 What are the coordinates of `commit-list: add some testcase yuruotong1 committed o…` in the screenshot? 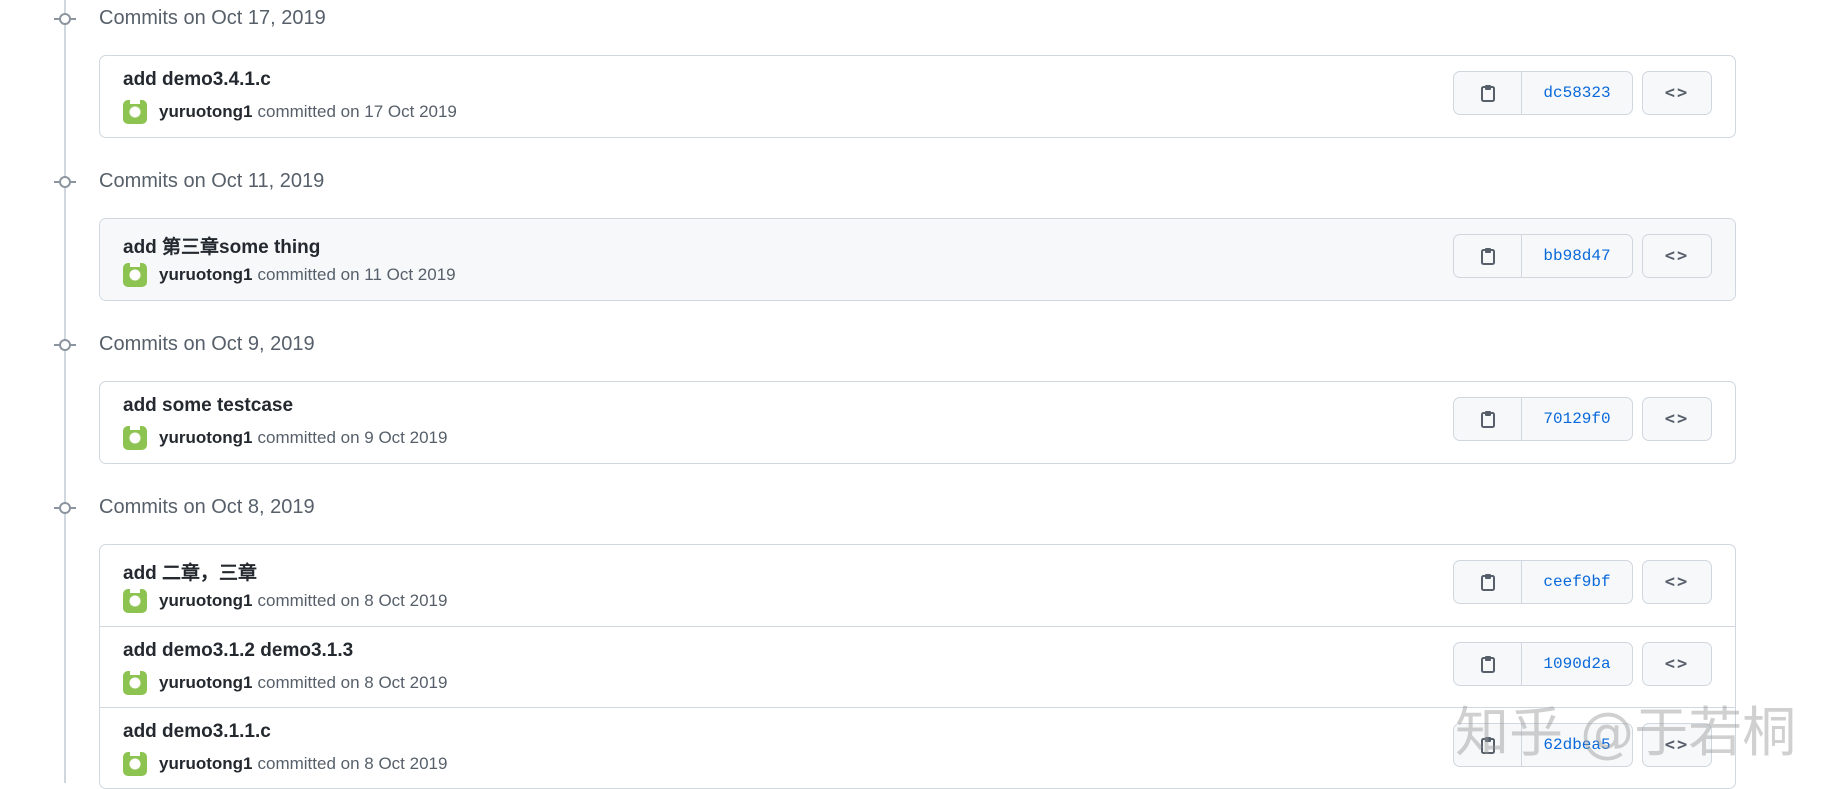 It's located at (917, 422).